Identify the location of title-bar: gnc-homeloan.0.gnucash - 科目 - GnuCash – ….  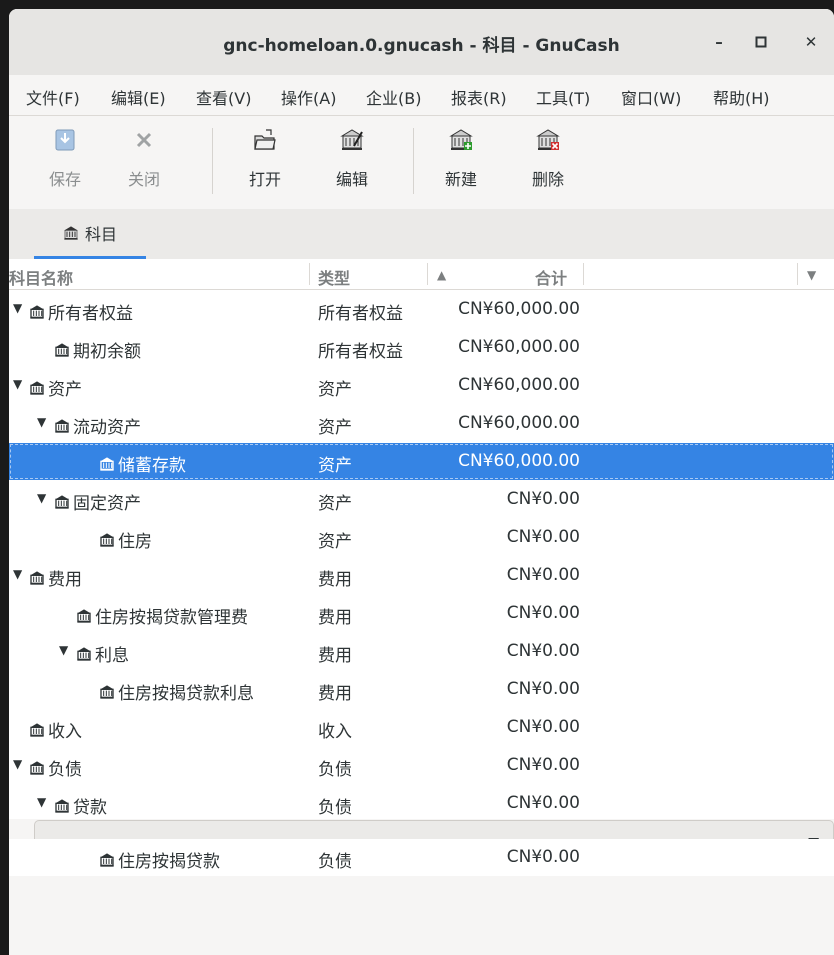
(421, 42).